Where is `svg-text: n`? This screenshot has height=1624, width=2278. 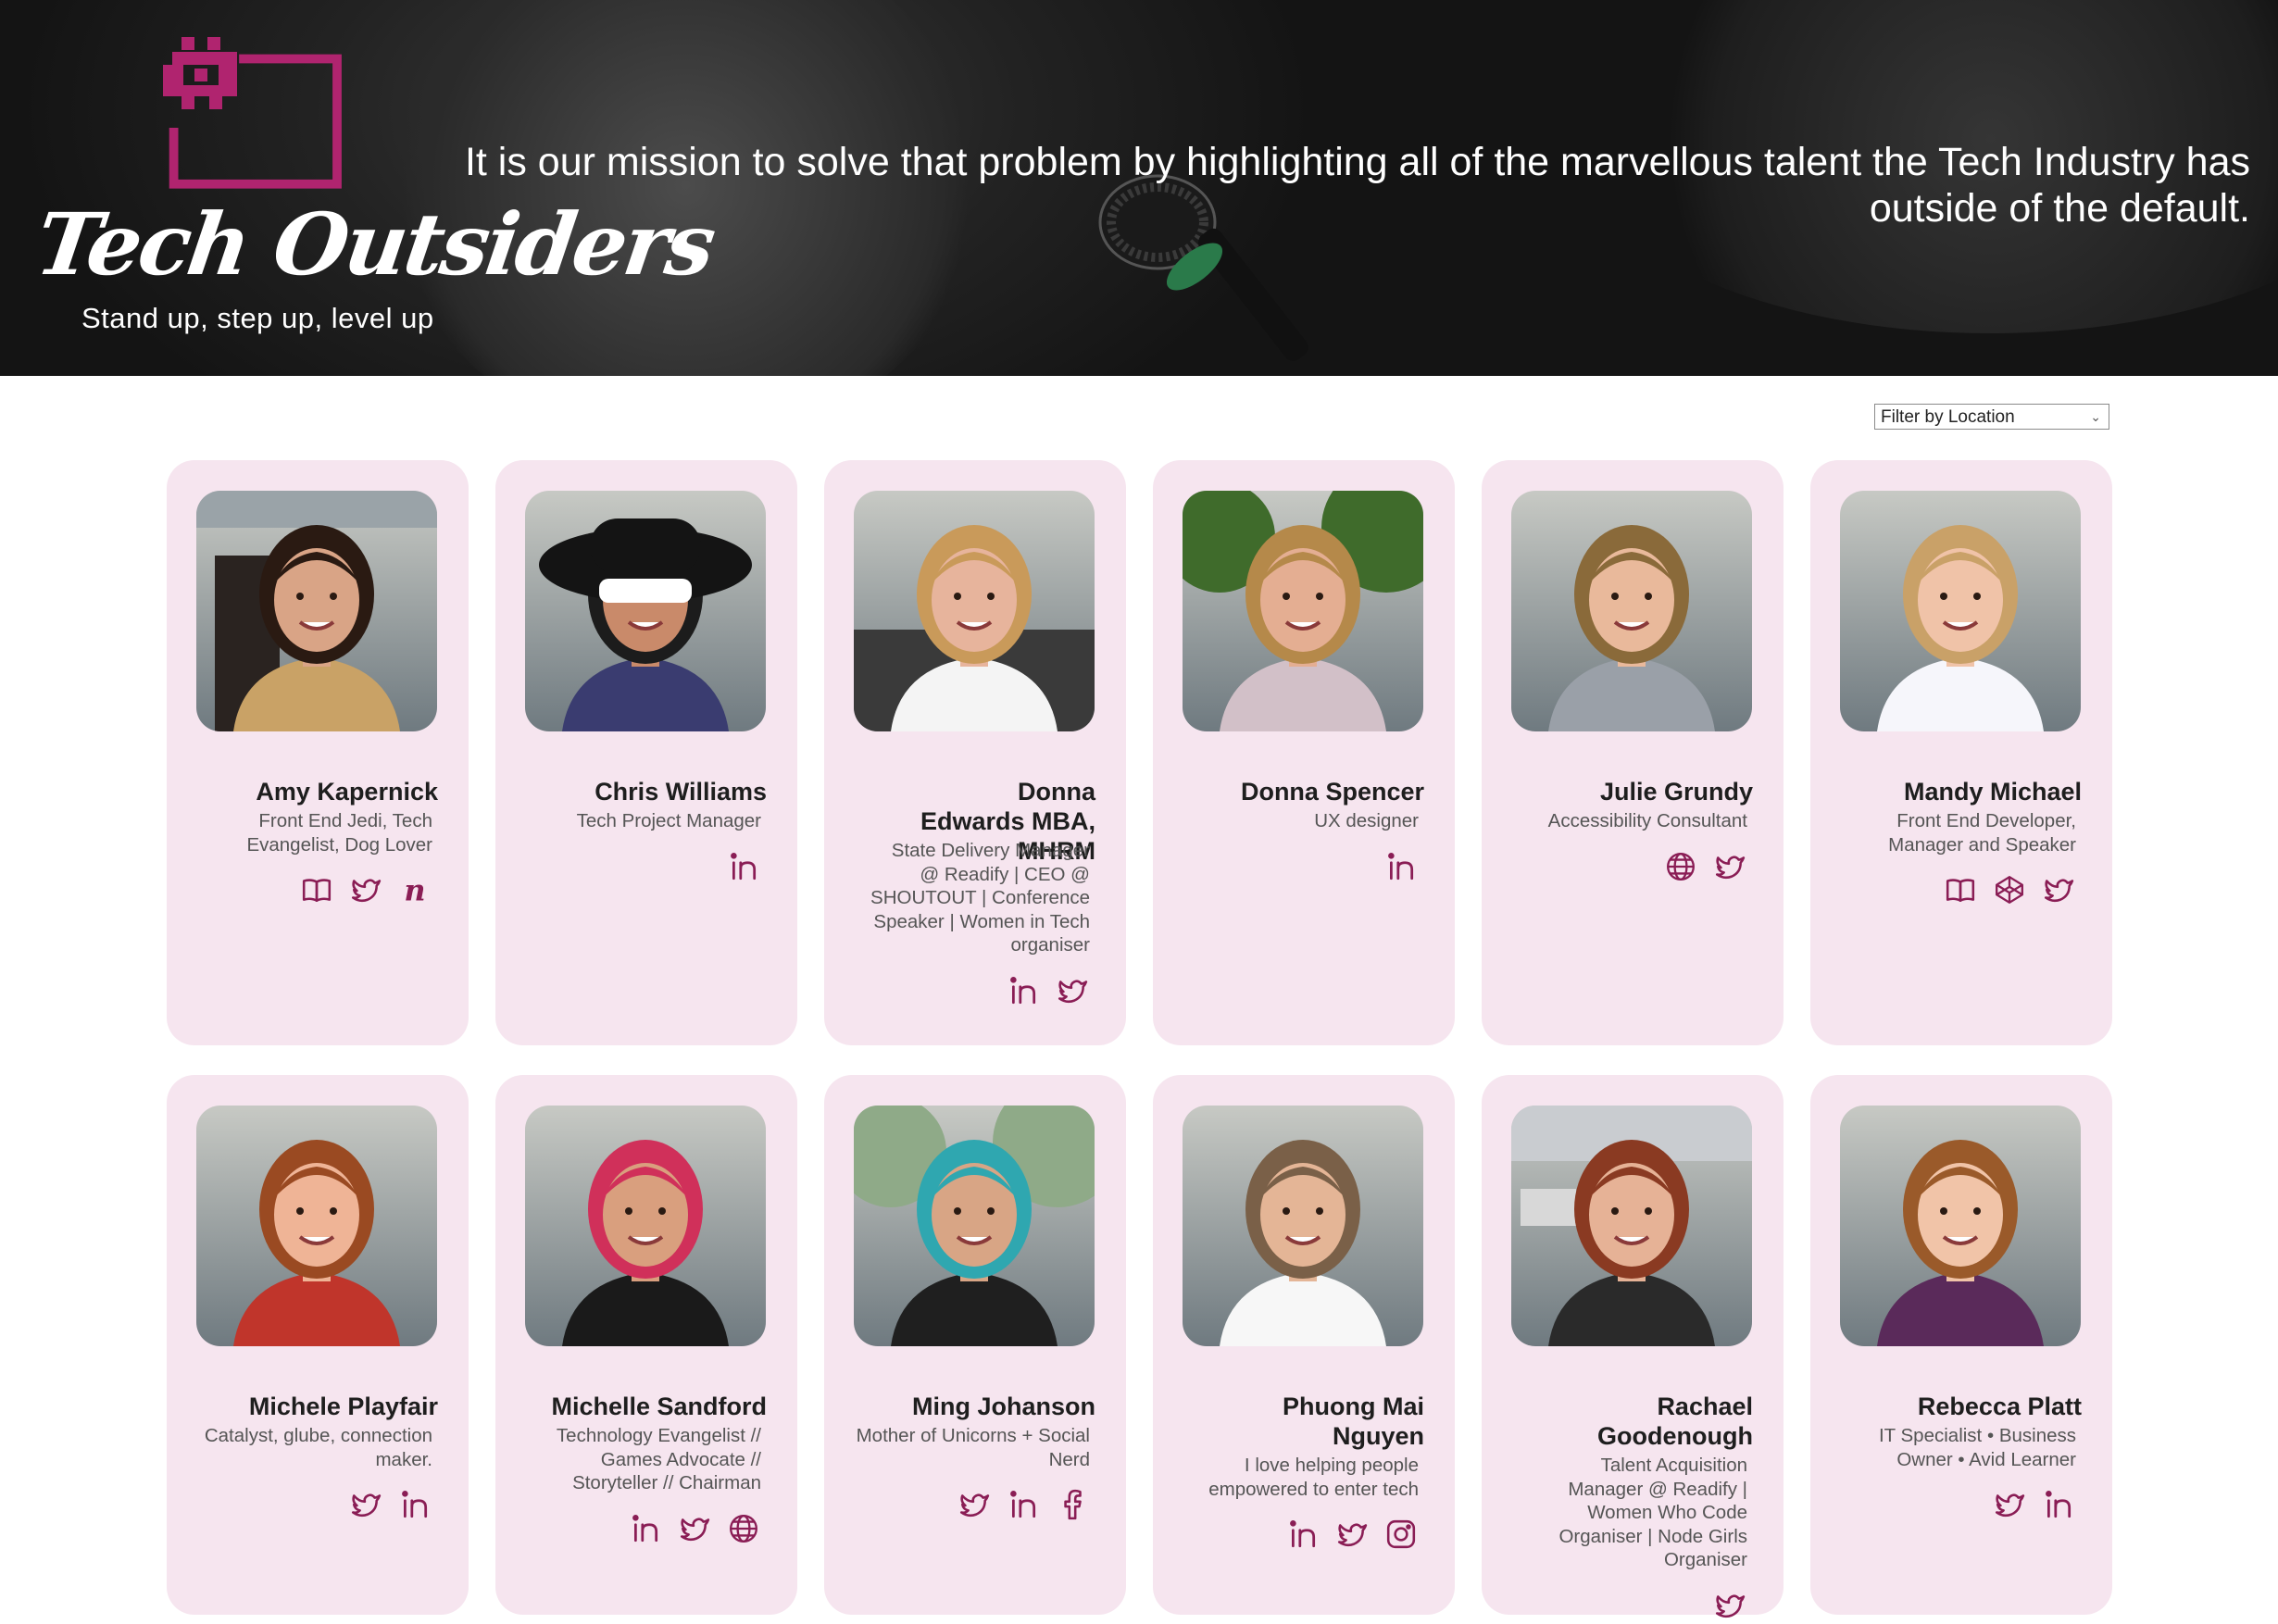 svg-text: n is located at coordinates (414, 890).